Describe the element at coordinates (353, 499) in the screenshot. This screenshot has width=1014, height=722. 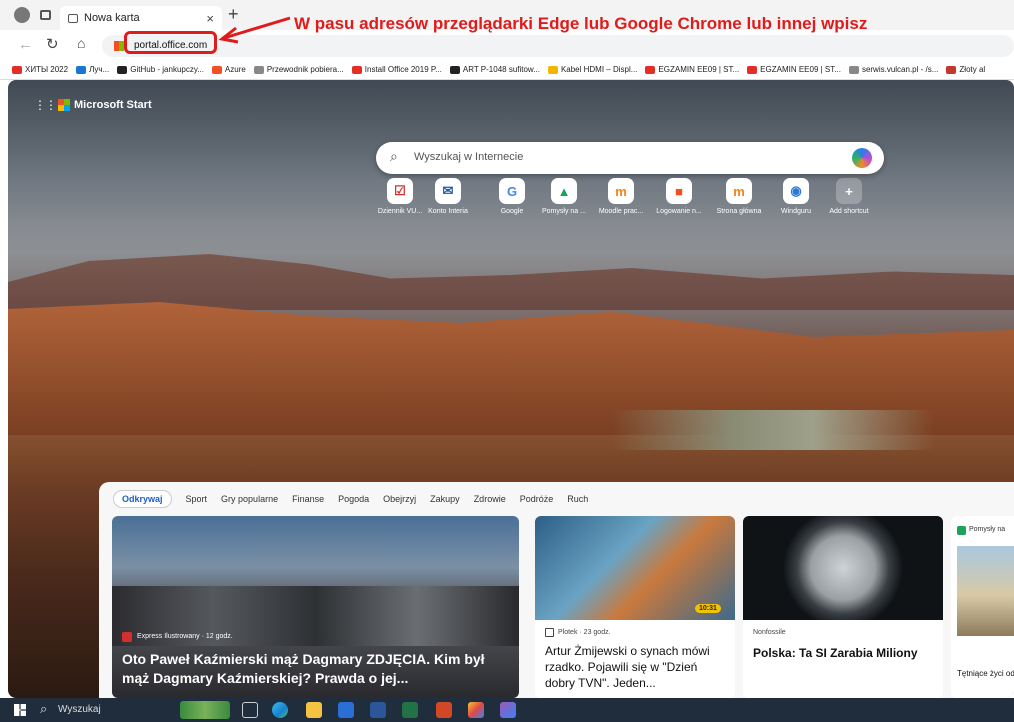
I see `feed-tab-5: Pogoda` at that location.